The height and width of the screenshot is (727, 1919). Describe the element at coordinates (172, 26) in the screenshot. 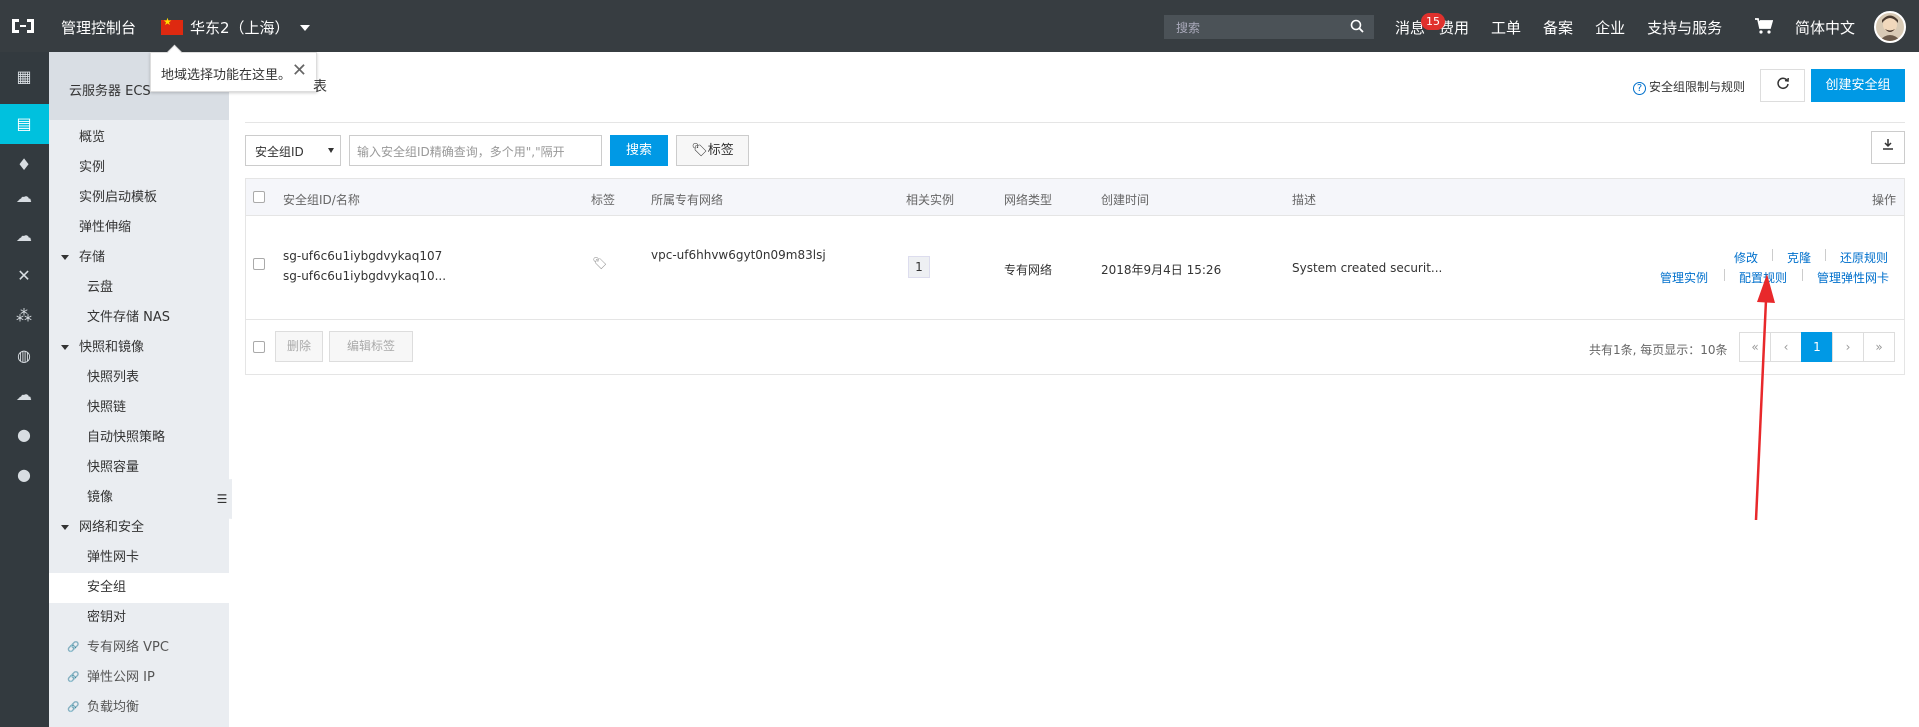

I see `china-flag-icon` at that location.